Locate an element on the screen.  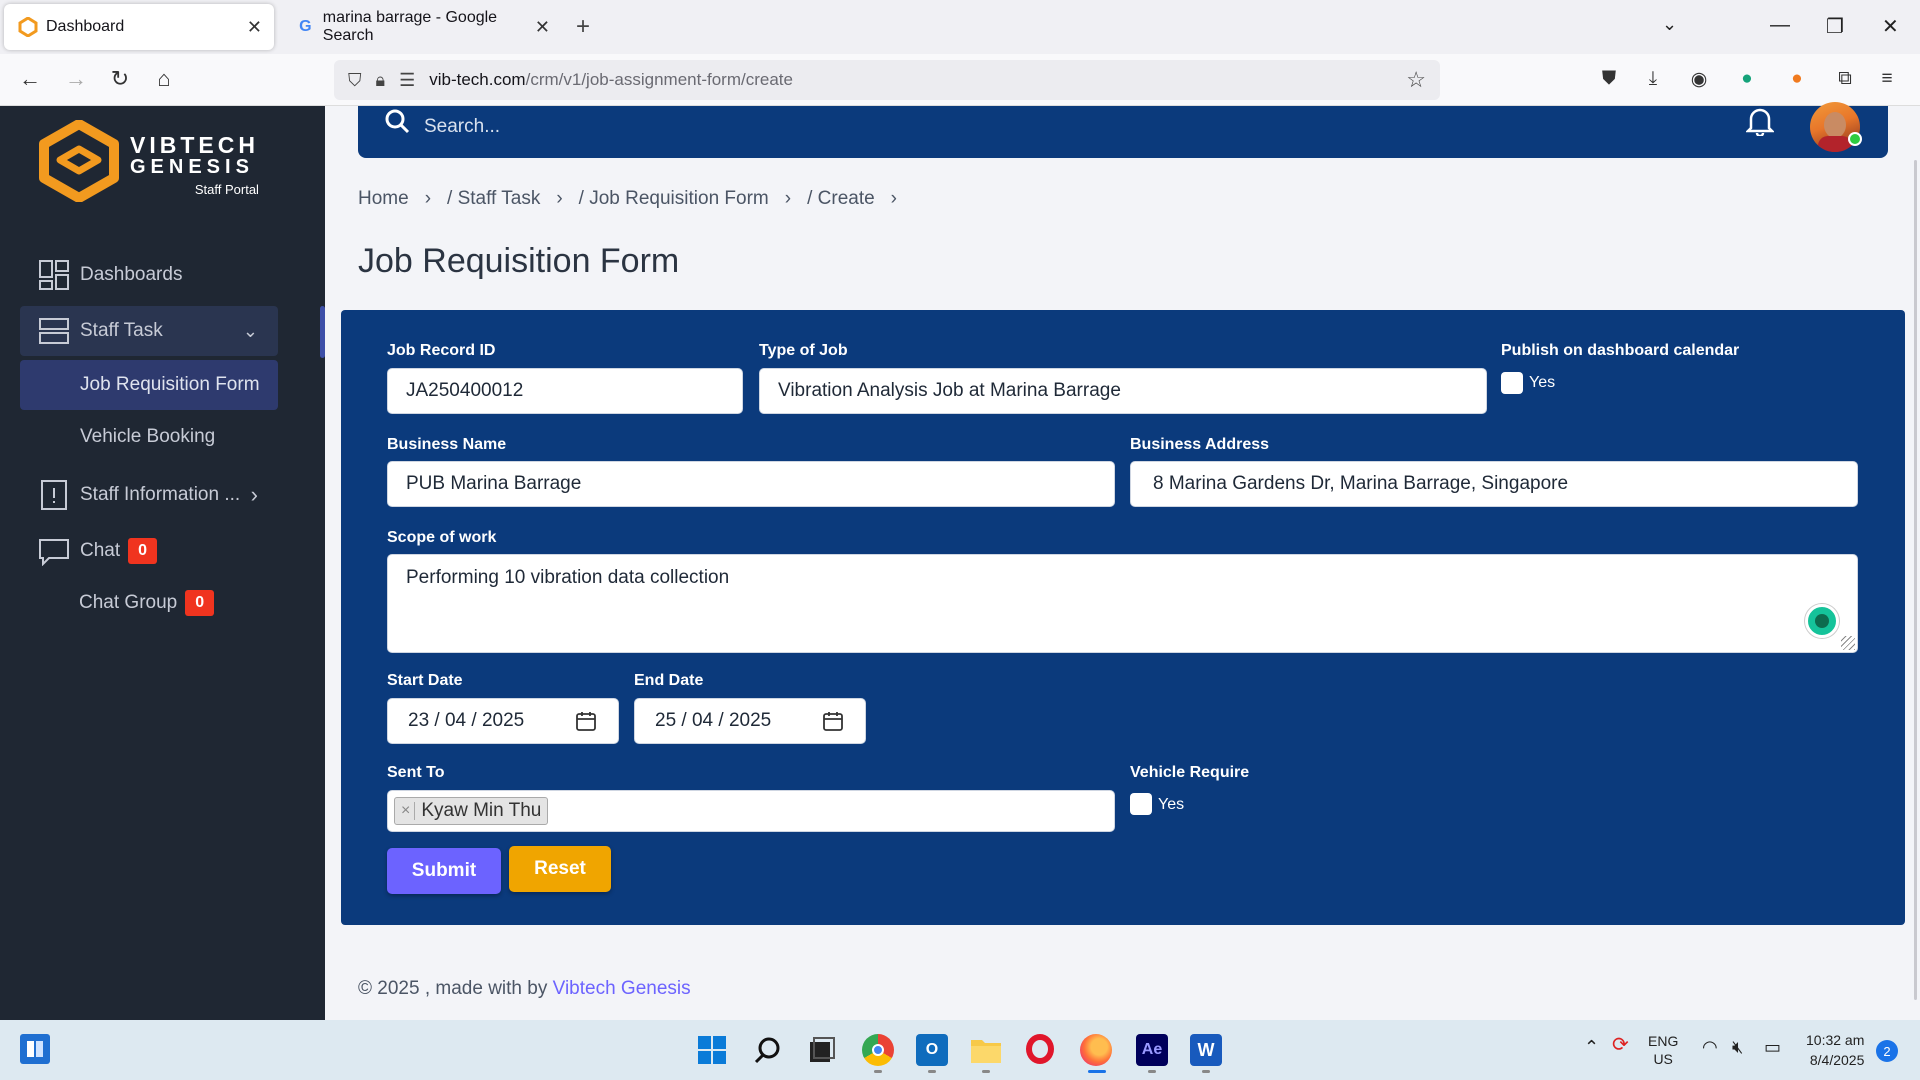
new-tab-icon: + is located at coordinates (583, 27).